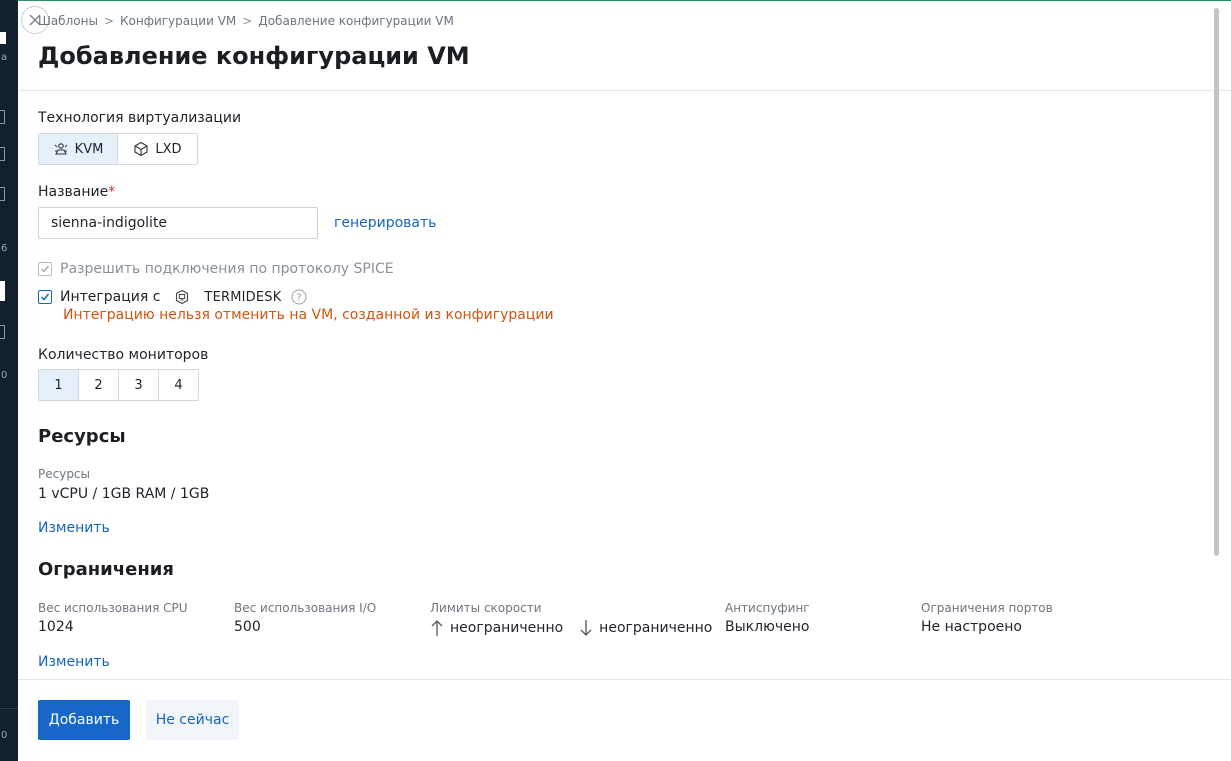  I want to click on virtualization-option-lxd: LXD, so click(157, 149).